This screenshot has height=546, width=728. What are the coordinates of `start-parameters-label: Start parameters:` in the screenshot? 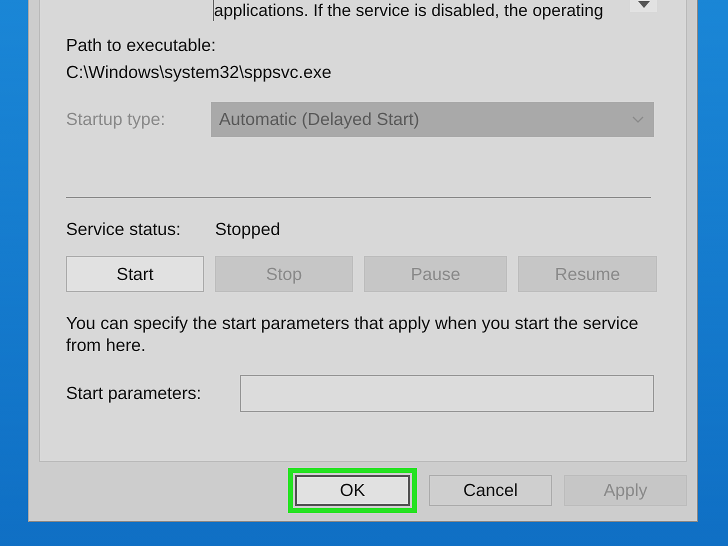 It's located at (134, 393).